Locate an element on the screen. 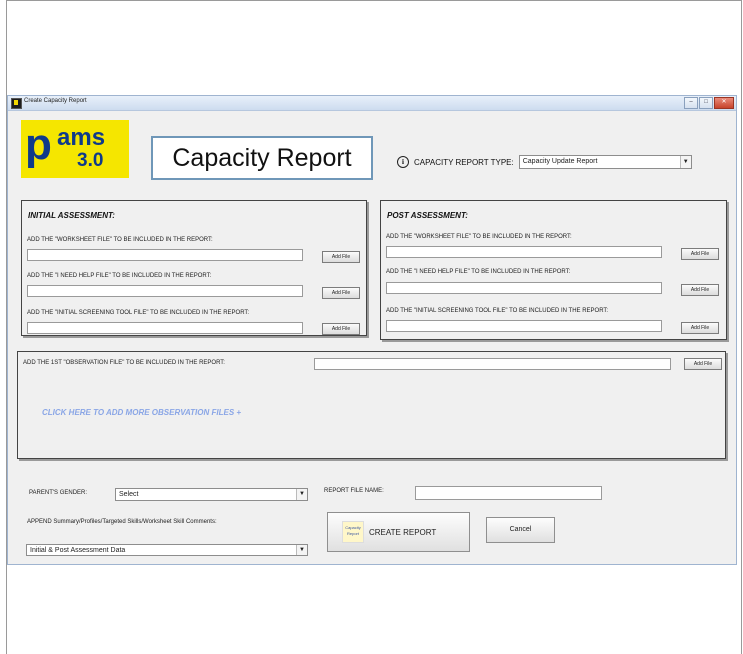  observation-add-button: Add File is located at coordinates (703, 364).